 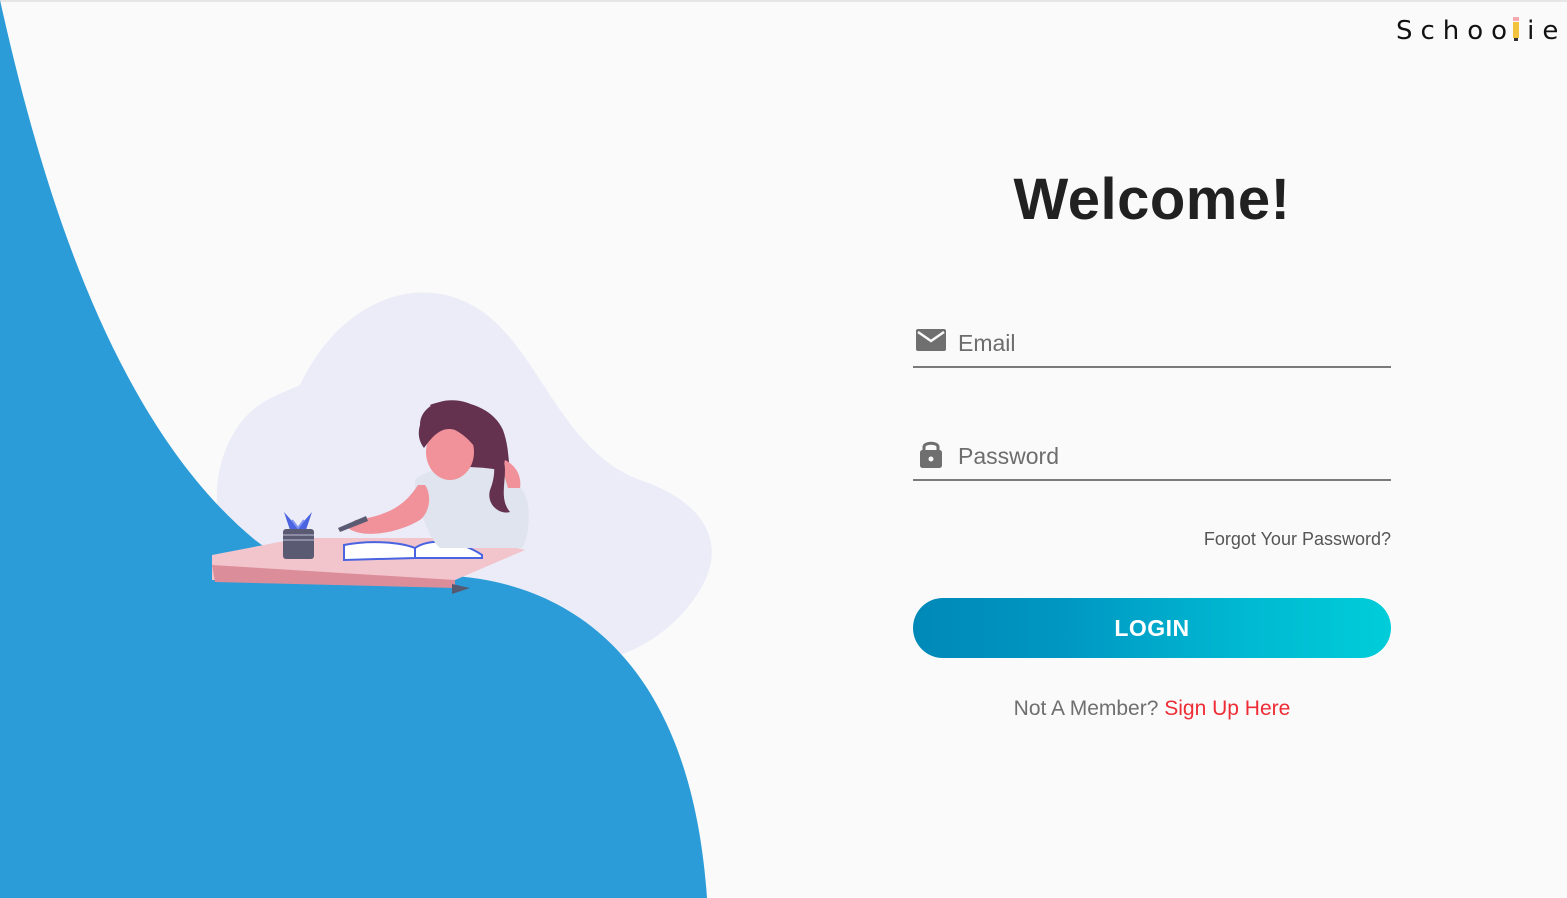 I want to click on page-title: Welcome!, so click(x=1152, y=199).